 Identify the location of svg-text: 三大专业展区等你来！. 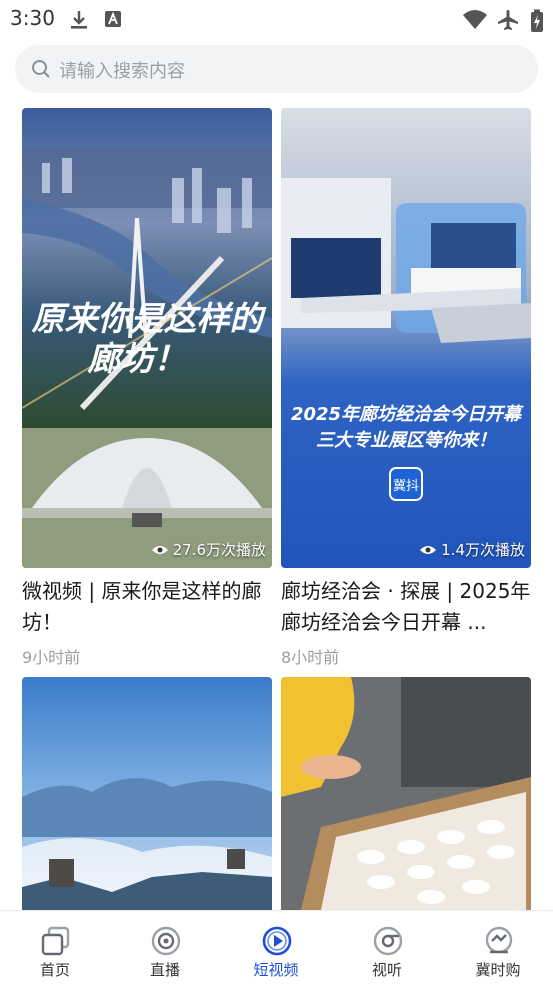
(406, 440).